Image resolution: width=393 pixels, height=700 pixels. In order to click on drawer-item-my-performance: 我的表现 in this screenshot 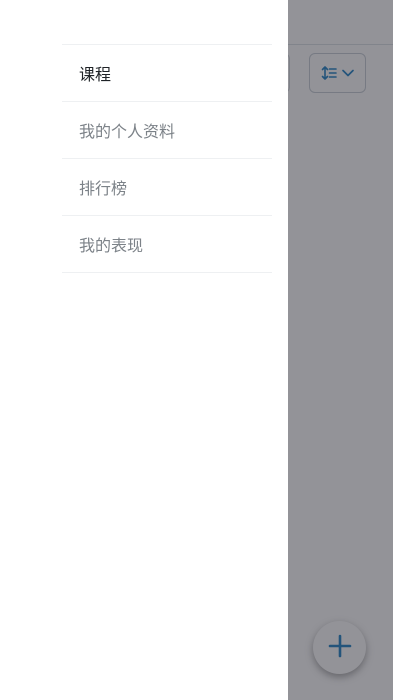, I will do `click(167, 244)`.